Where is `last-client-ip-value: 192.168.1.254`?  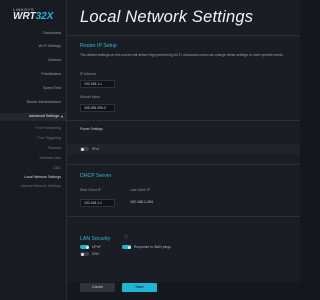
last-client-ip-value: 192.168.1.254 is located at coordinates (141, 202).